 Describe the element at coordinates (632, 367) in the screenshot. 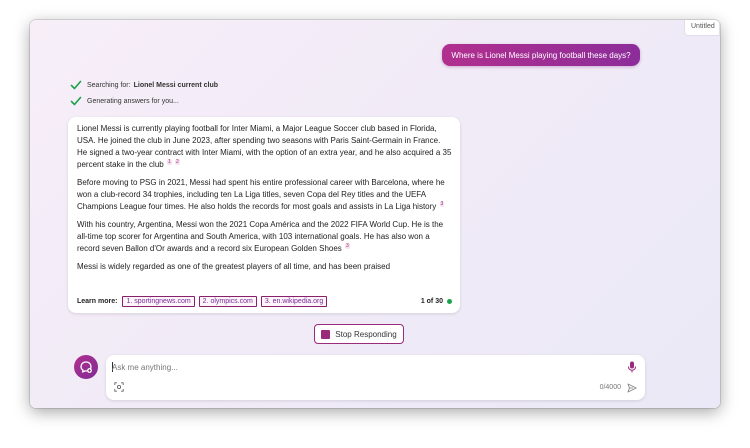

I see `mic-icon` at that location.